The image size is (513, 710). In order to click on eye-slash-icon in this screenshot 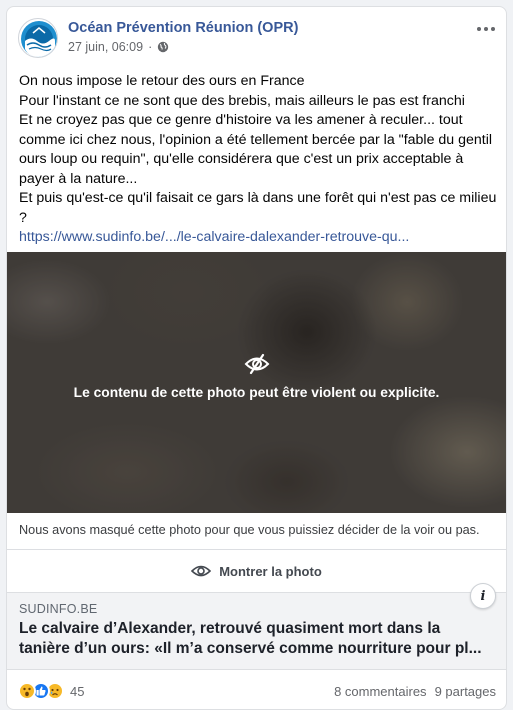, I will do `click(256, 364)`.